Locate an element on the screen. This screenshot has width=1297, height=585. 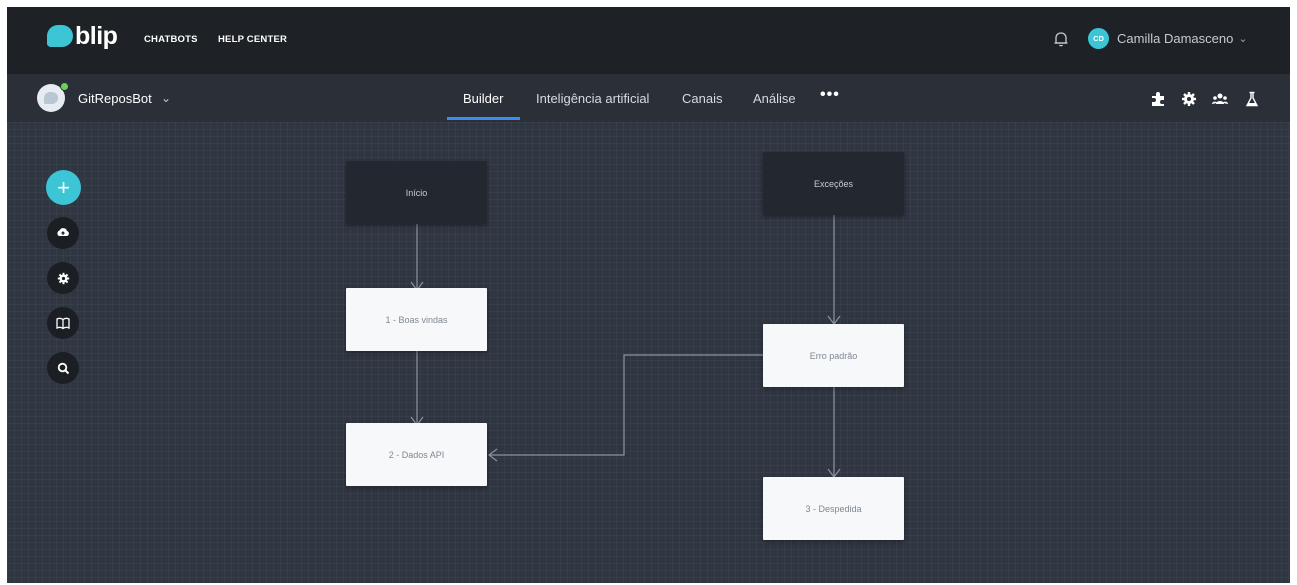
extensions-icon is located at coordinates (1158, 99).